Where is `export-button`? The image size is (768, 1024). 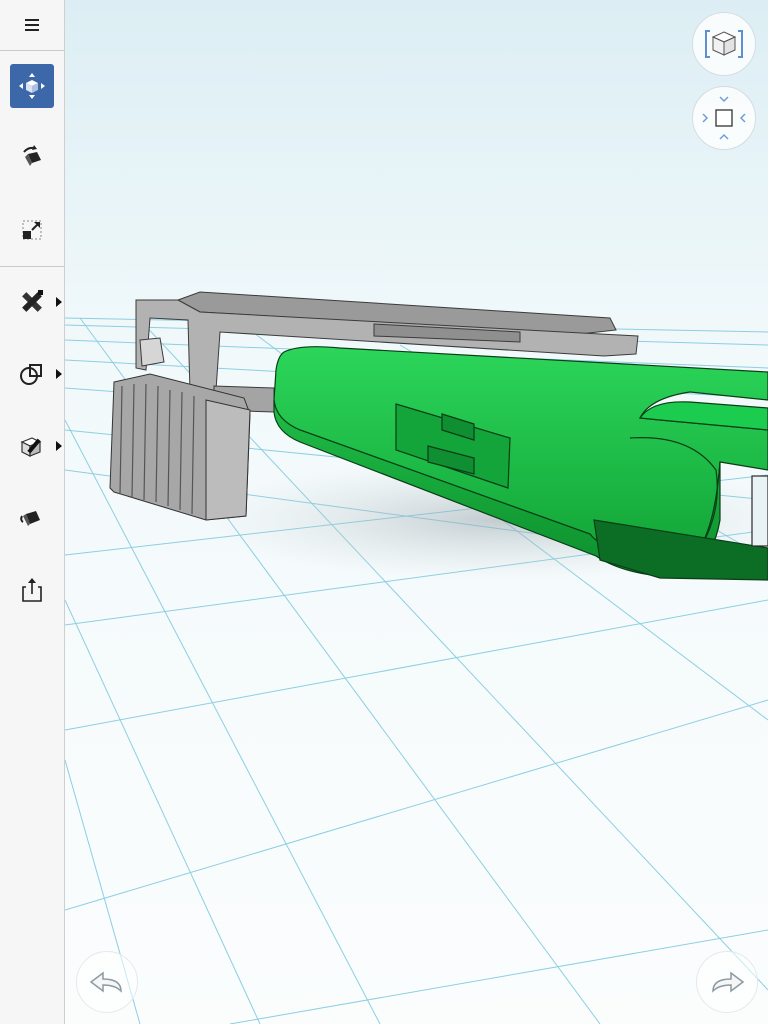
export-button is located at coordinates (32, 590).